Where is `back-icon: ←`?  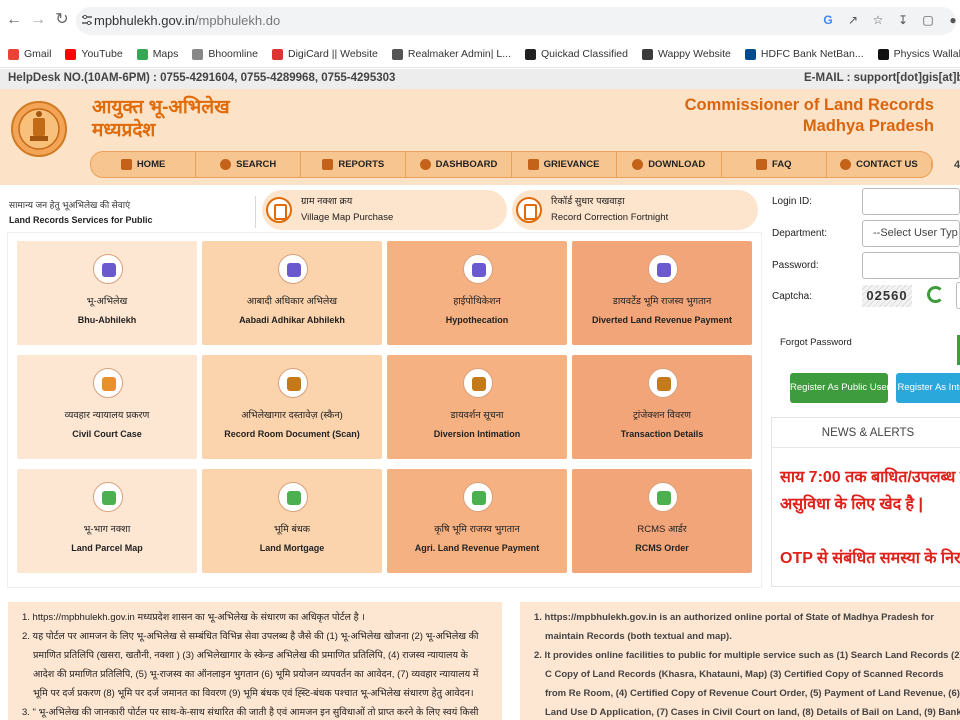
back-icon: ← is located at coordinates (14, 20).